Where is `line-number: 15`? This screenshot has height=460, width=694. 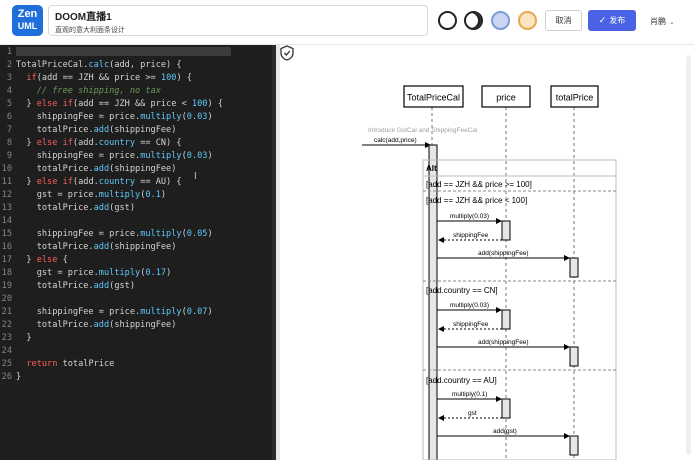 line-number: 15 is located at coordinates (6, 234).